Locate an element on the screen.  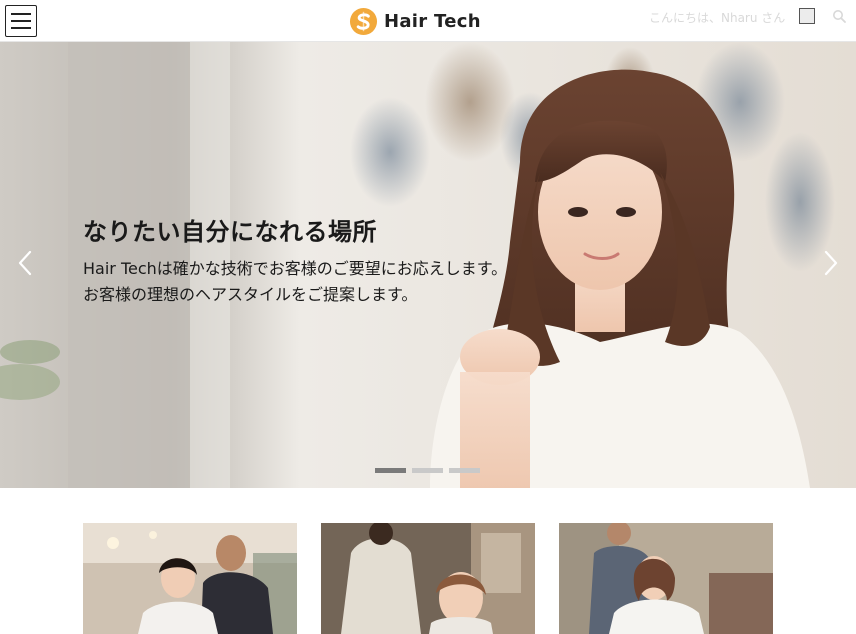
hamburger-menu-icon is located at coordinates (21, 14).